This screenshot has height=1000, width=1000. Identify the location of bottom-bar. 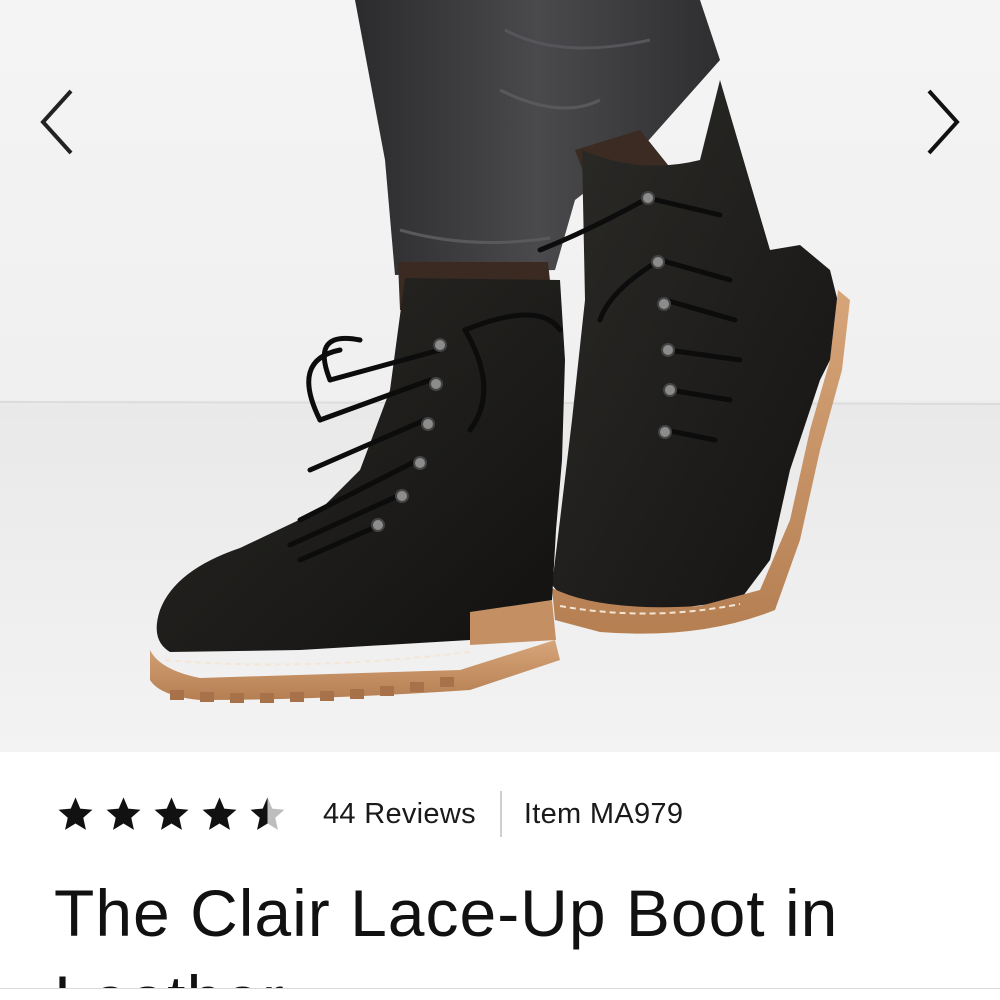
(500, 994).